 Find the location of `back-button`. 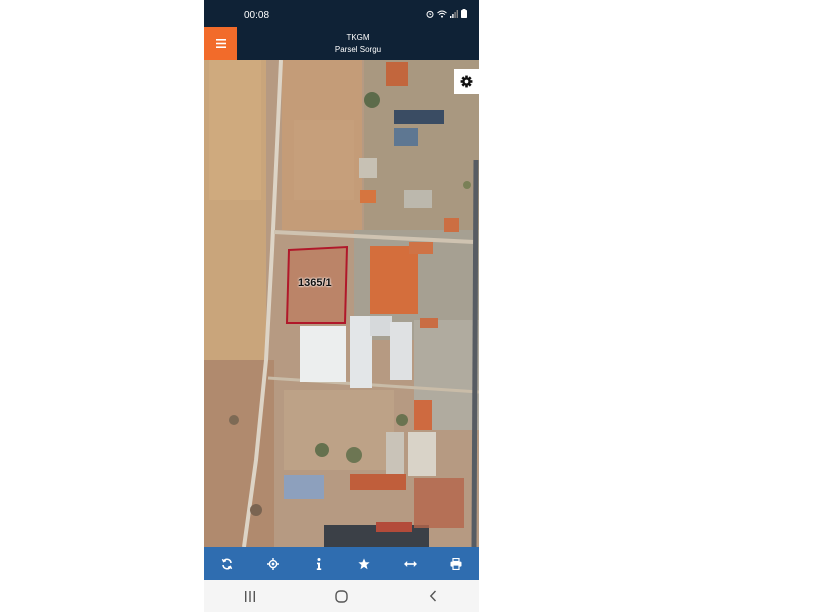

back-button is located at coordinates (433, 596).